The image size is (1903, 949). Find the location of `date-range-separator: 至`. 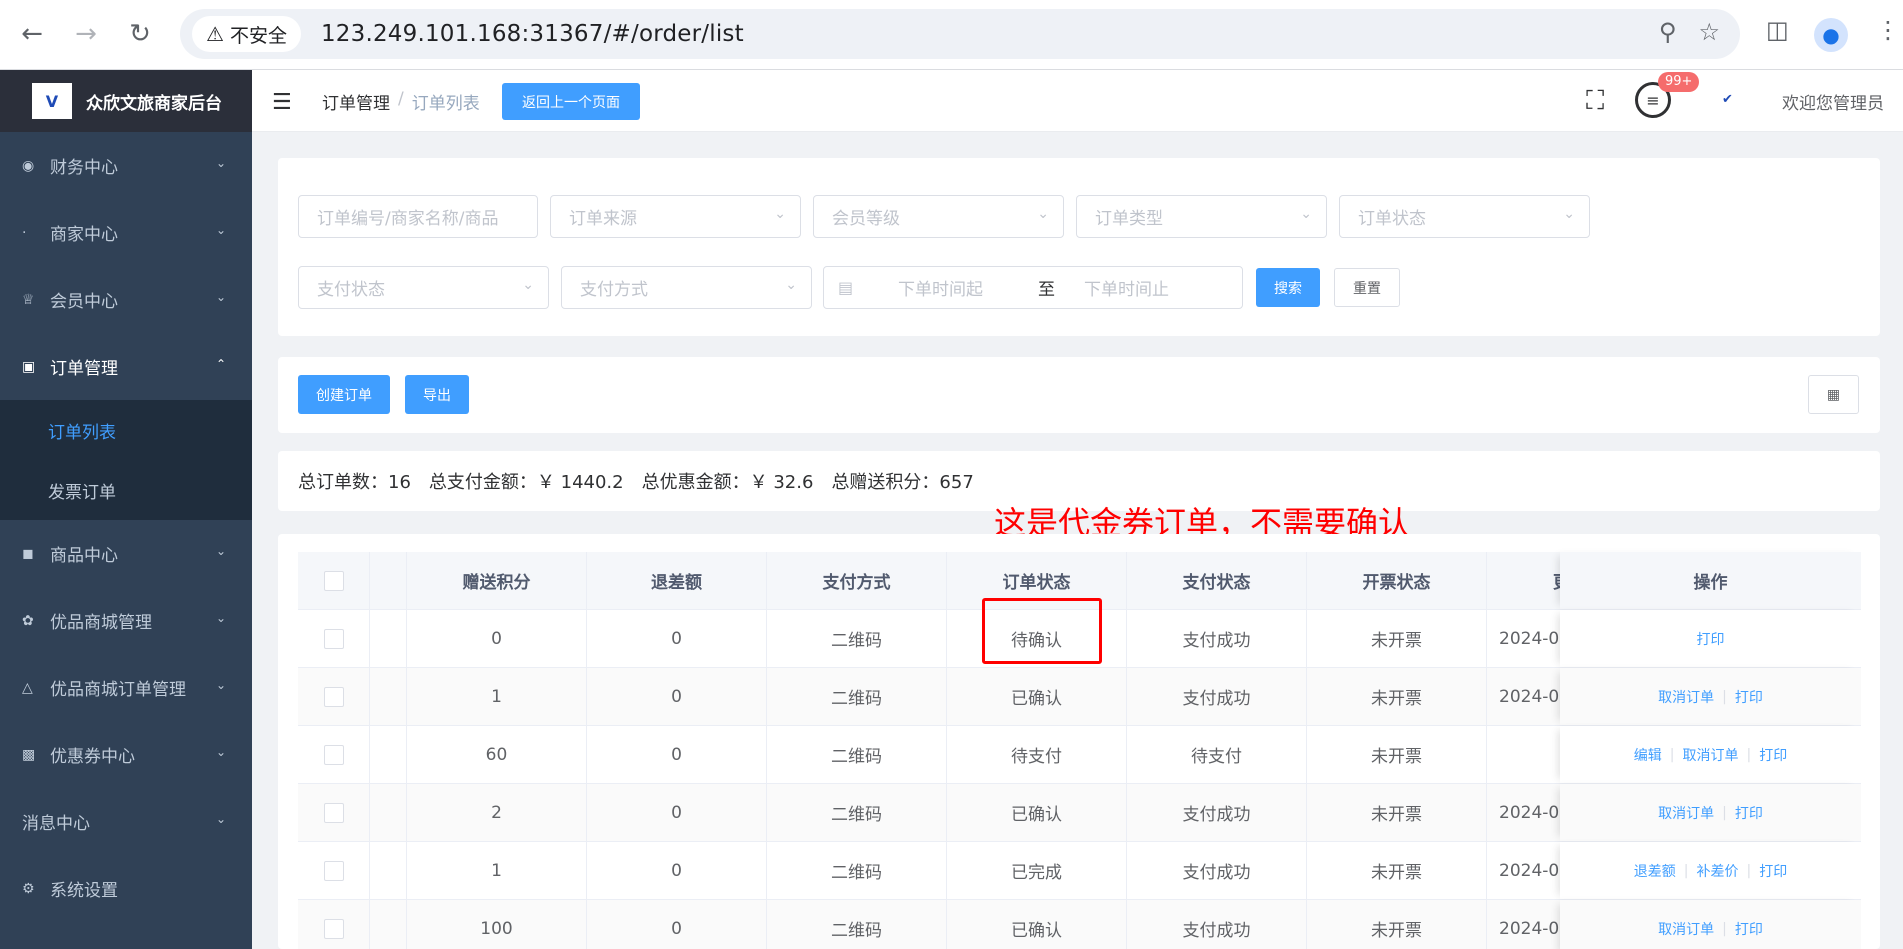

date-range-separator: 至 is located at coordinates (1046, 290).